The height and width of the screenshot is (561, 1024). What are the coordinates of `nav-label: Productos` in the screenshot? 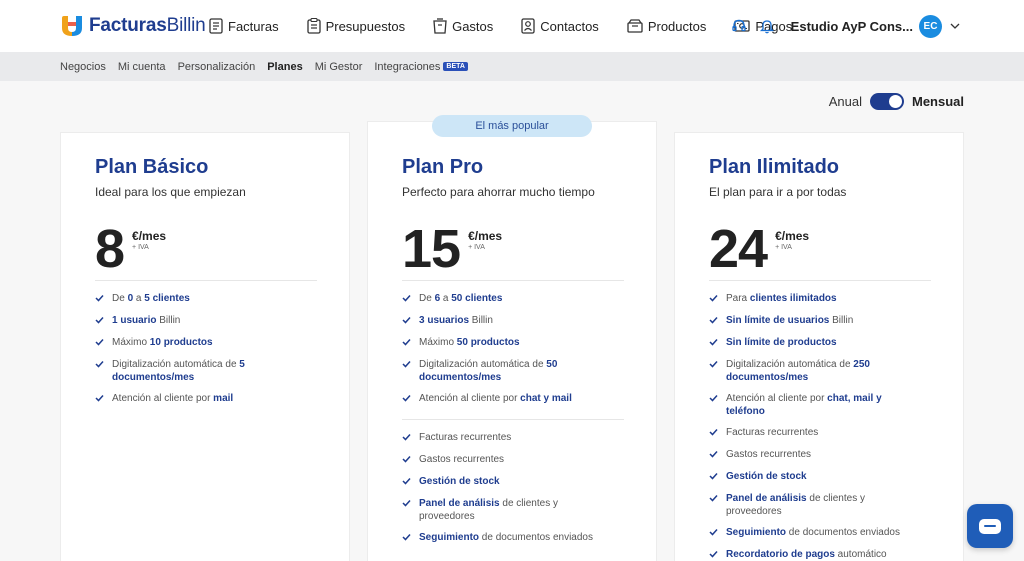 It's located at (677, 26).